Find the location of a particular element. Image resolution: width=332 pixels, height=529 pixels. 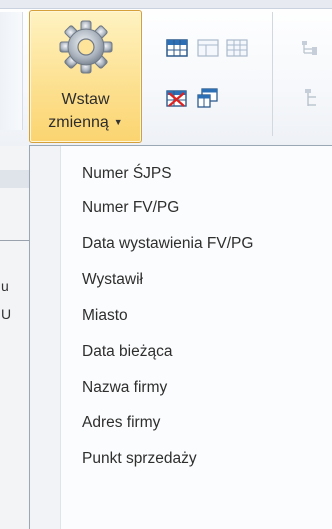

table-properties-icon is located at coordinates (208, 98).